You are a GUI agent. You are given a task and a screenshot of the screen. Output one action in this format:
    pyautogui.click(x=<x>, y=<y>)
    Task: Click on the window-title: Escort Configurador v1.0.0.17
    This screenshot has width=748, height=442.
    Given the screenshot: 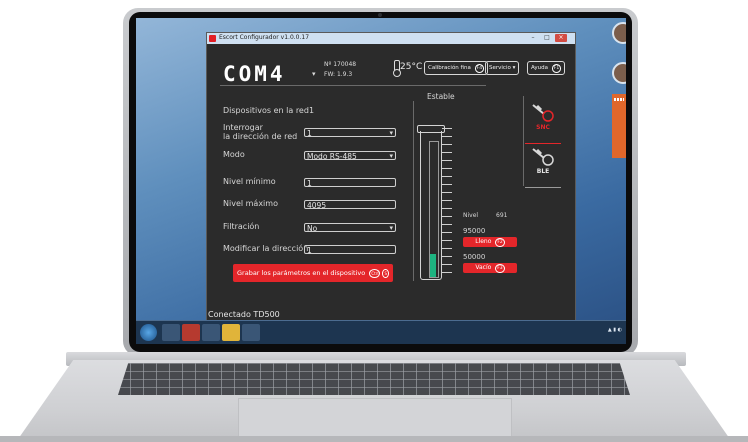 What is the action you would take?
    pyautogui.click(x=264, y=37)
    